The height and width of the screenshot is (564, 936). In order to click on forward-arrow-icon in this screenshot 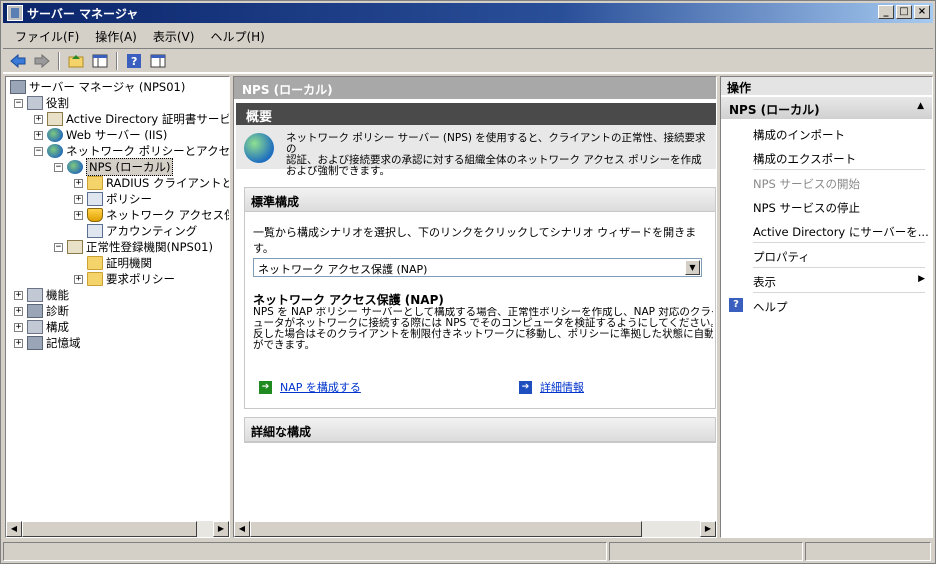, I will do `click(42, 61)`.